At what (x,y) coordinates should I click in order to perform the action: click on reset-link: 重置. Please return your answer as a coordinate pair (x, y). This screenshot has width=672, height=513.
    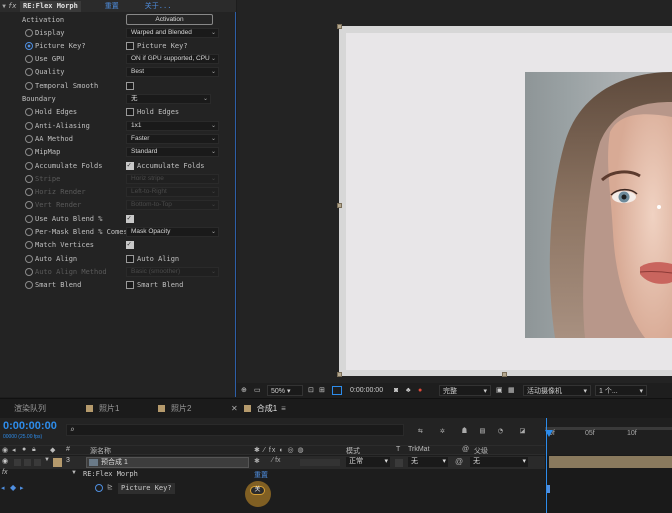
    Looking at the image, I should click on (112, 6).